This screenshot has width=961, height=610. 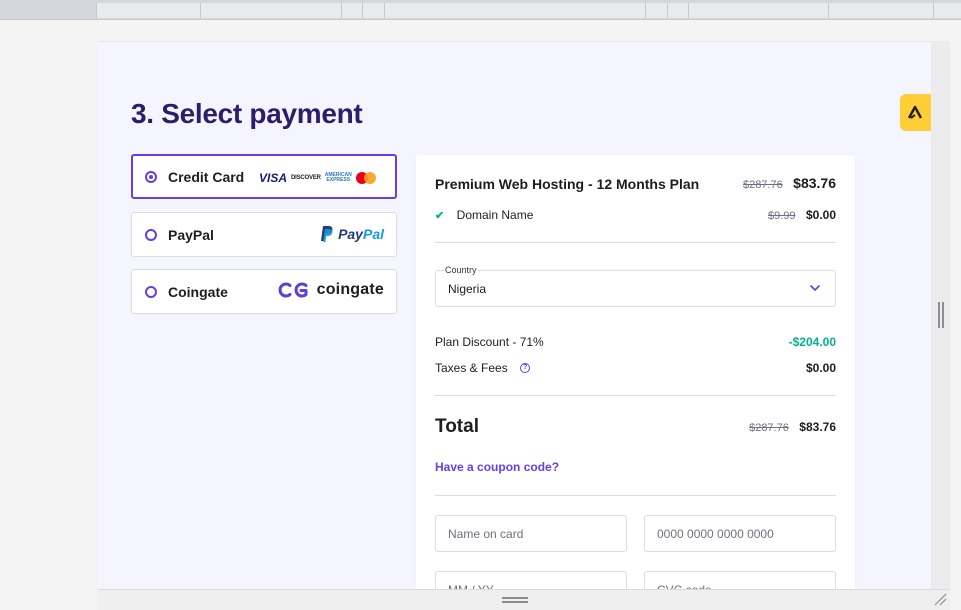 I want to click on vertical-resize-handle, so click(x=941, y=315).